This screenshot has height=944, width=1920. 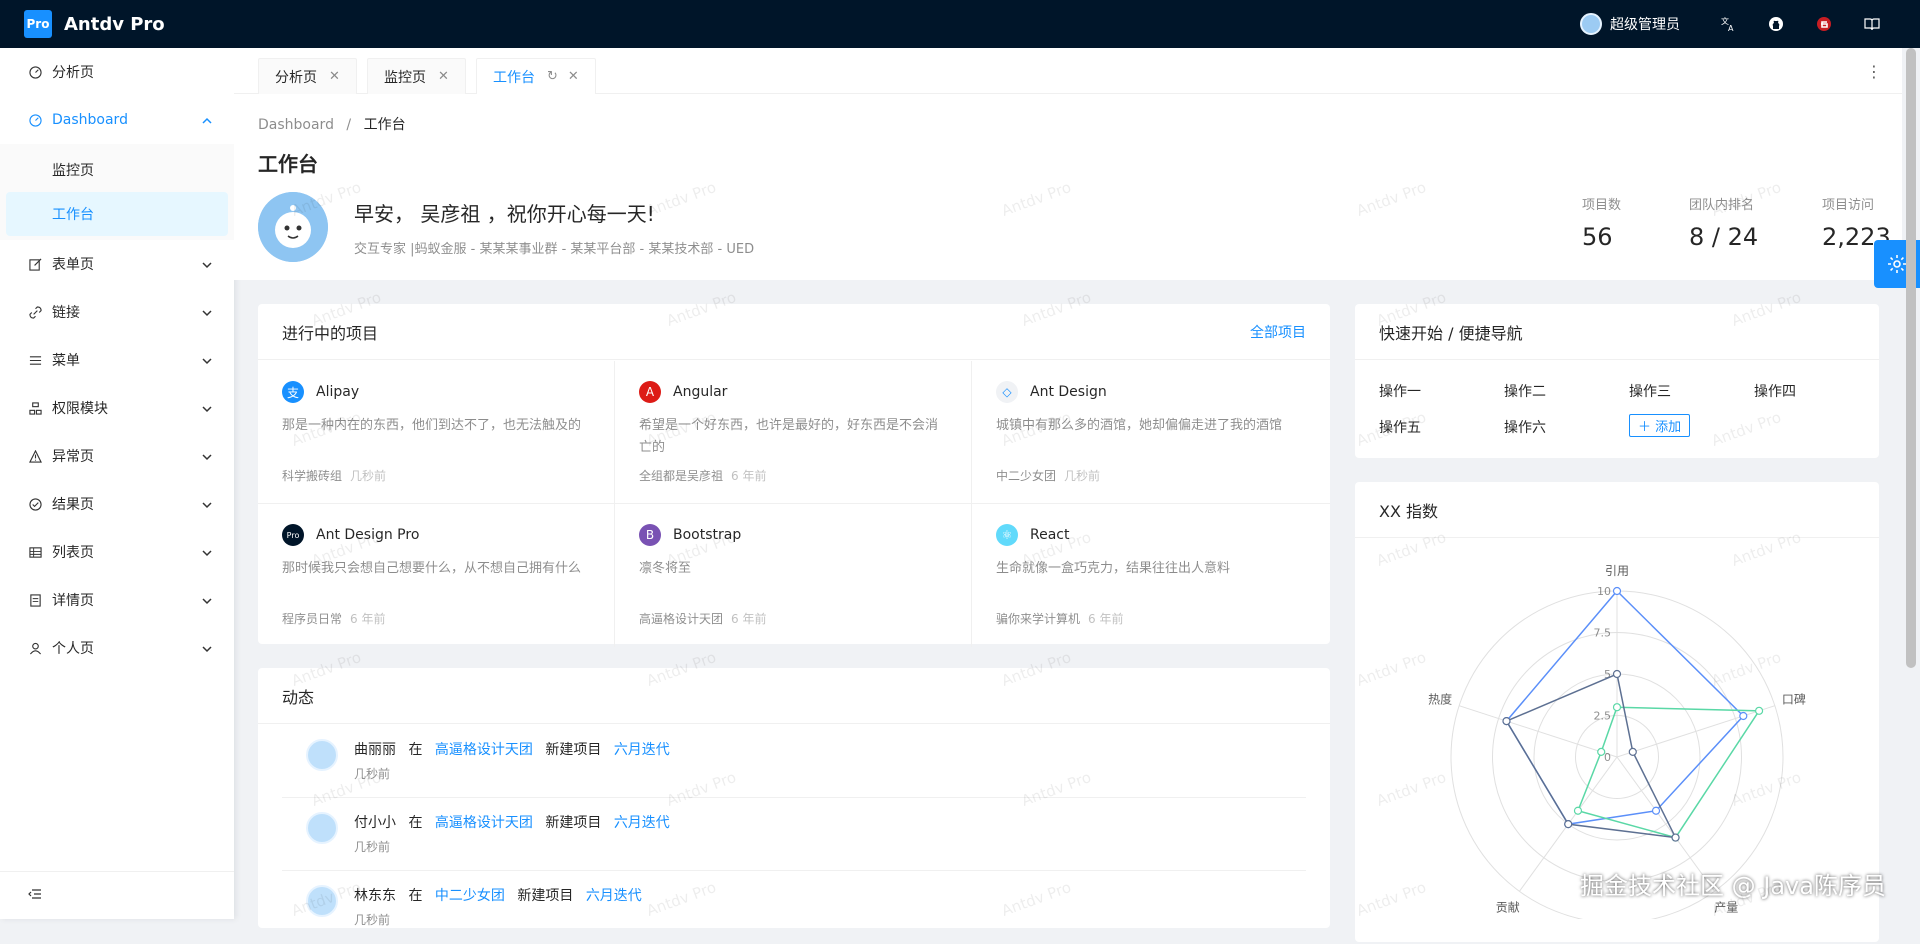 What do you see at coordinates (1049, 535) in the screenshot?
I see `project-name: React` at bounding box center [1049, 535].